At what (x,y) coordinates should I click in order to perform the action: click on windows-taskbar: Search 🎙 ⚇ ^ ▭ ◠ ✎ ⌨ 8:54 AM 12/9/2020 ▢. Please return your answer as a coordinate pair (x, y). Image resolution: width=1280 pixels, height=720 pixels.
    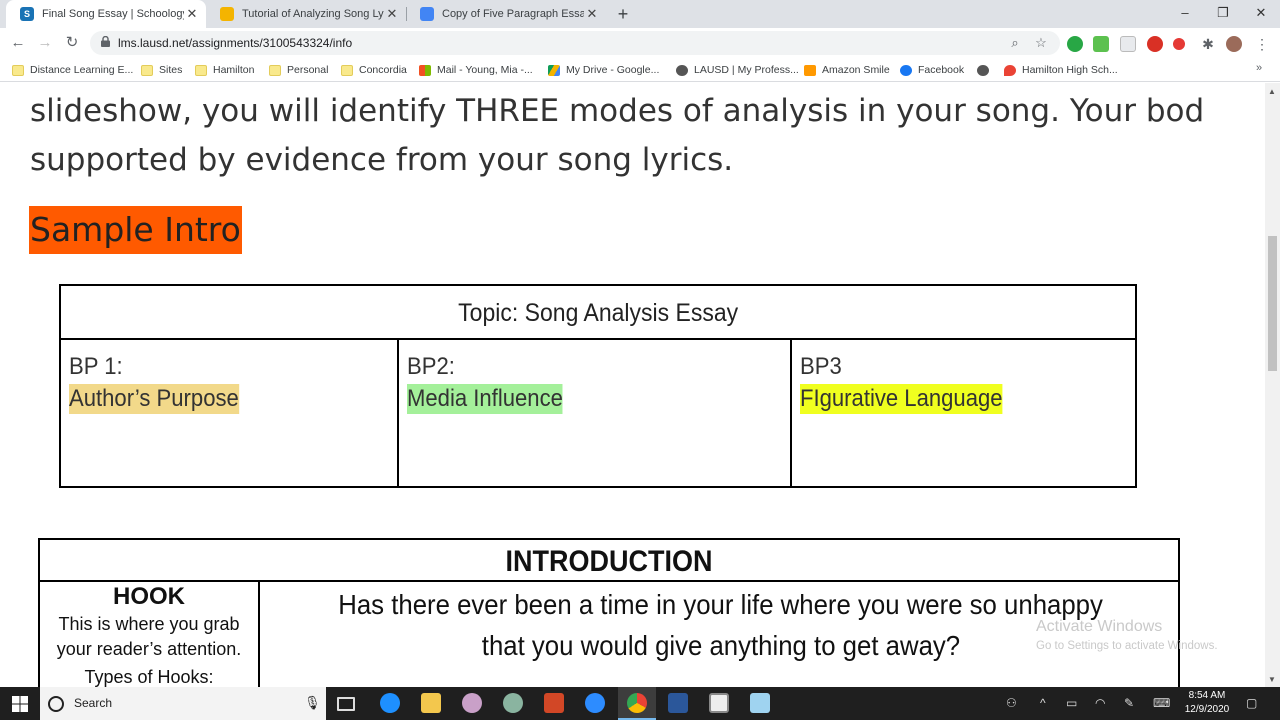
    Looking at the image, I should click on (640, 703).